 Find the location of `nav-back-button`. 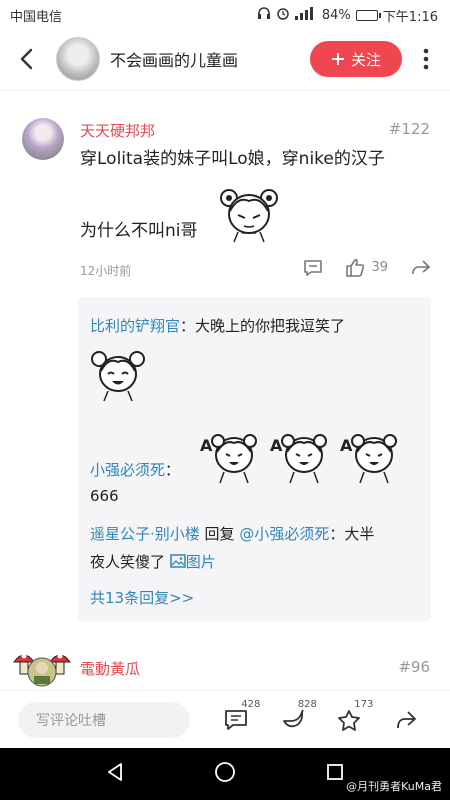

nav-back-button is located at coordinates (115, 774).